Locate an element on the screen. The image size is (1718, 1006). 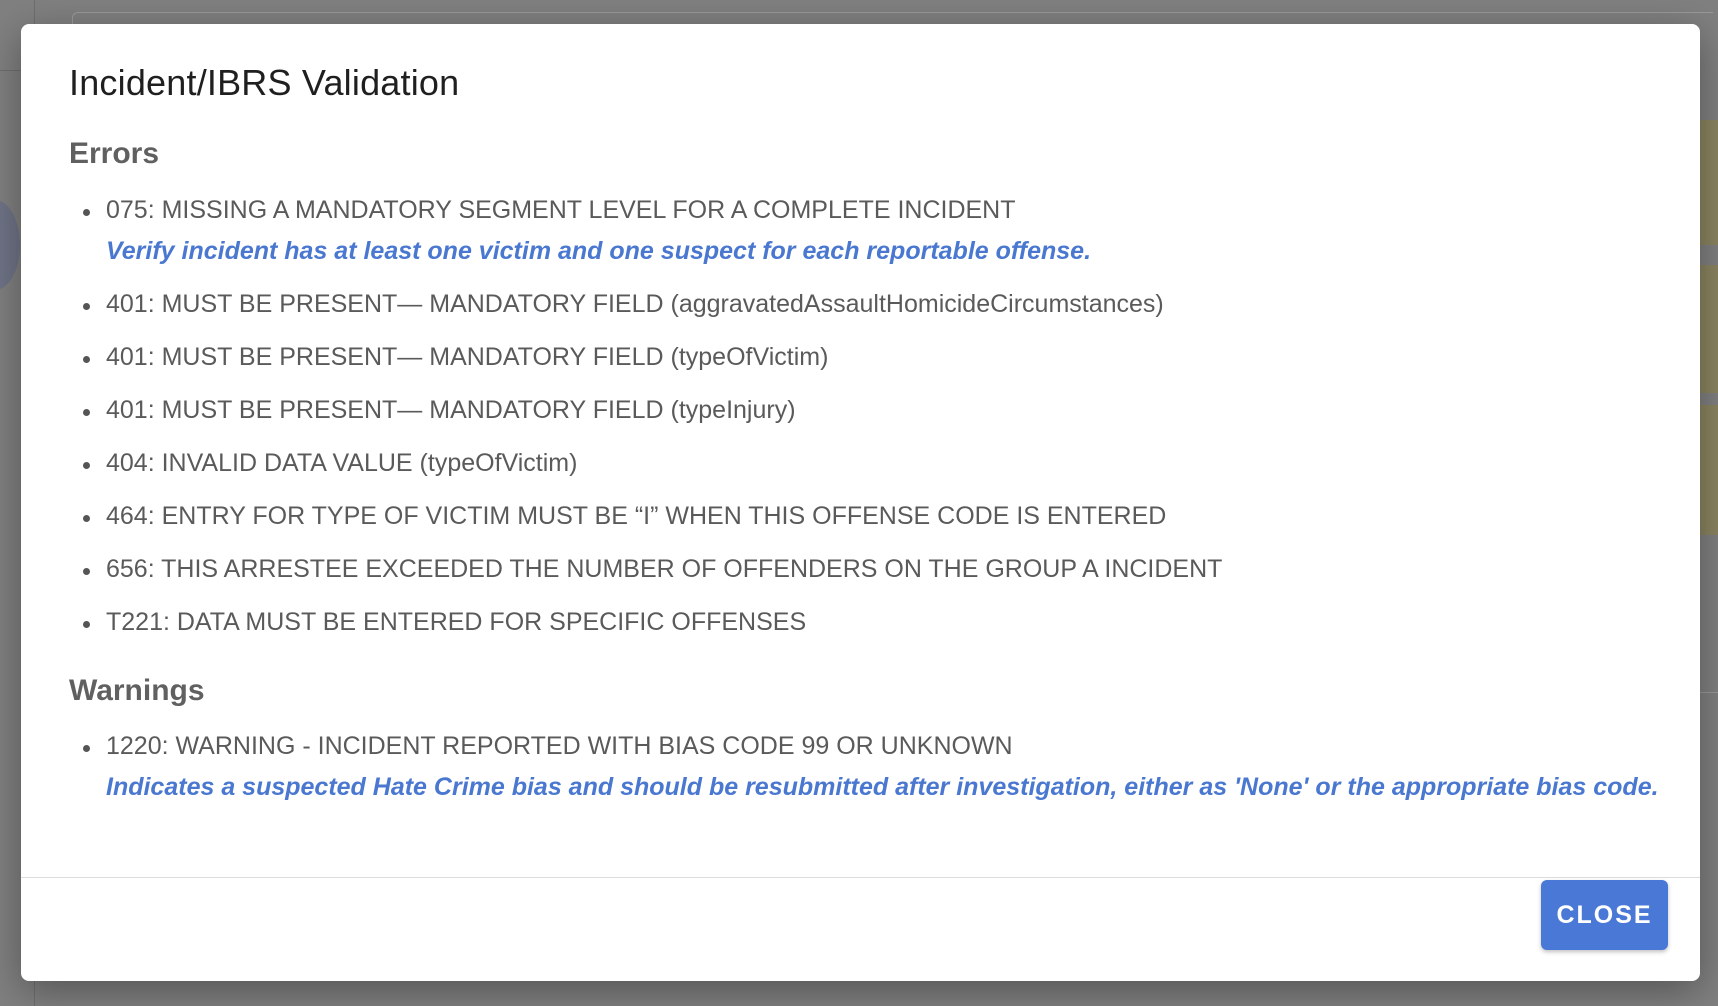
warnings-heading: Warnings is located at coordinates (137, 690).